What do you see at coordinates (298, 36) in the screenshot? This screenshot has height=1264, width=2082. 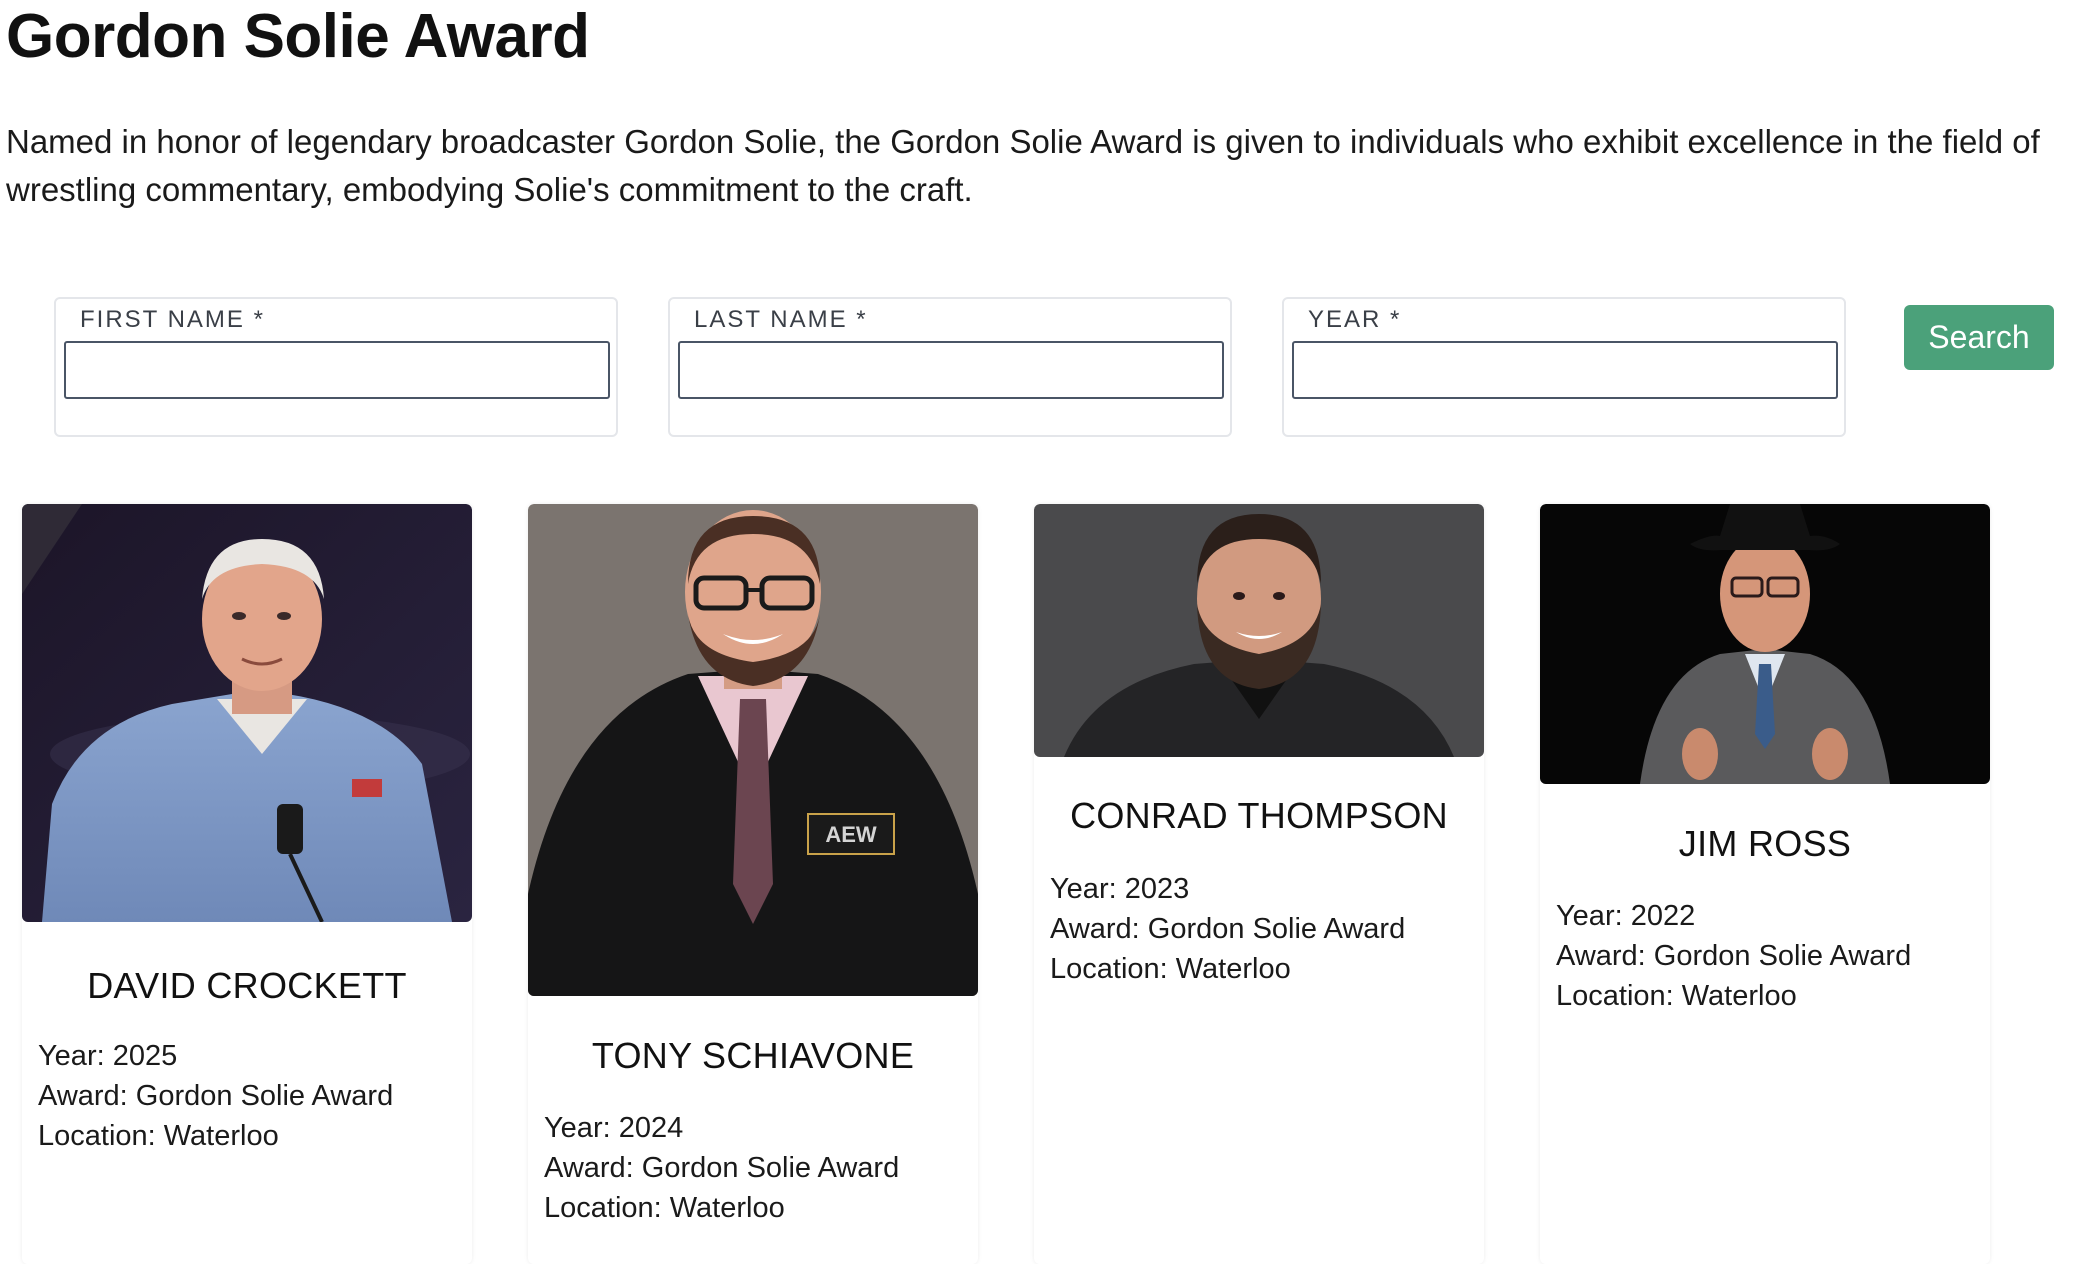 I see `page-title: Gordon Solie Award` at bounding box center [298, 36].